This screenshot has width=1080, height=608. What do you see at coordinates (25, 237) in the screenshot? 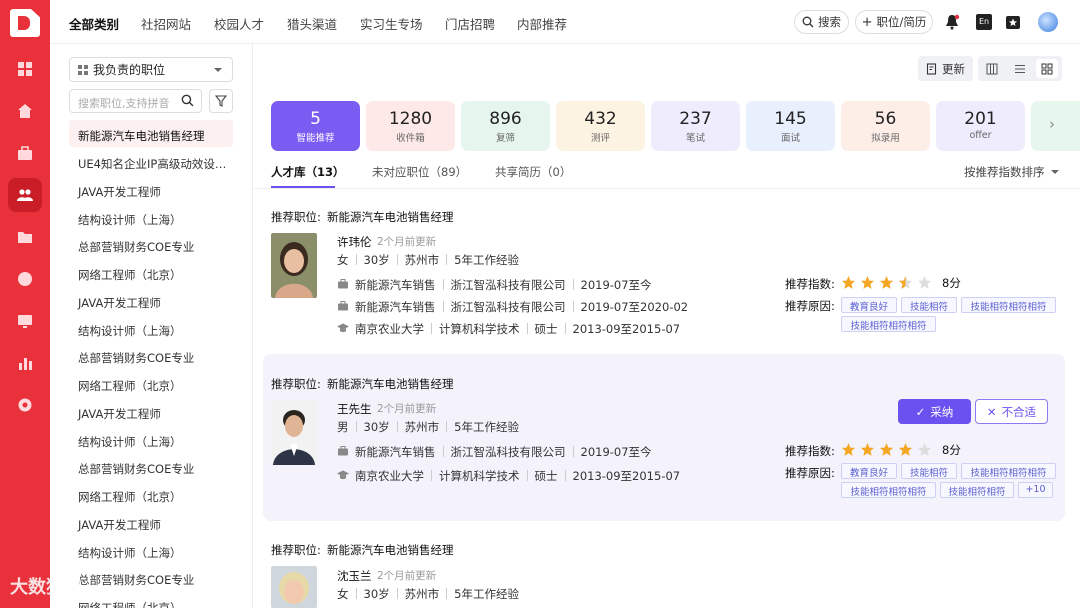
I see `folder-icon` at bounding box center [25, 237].